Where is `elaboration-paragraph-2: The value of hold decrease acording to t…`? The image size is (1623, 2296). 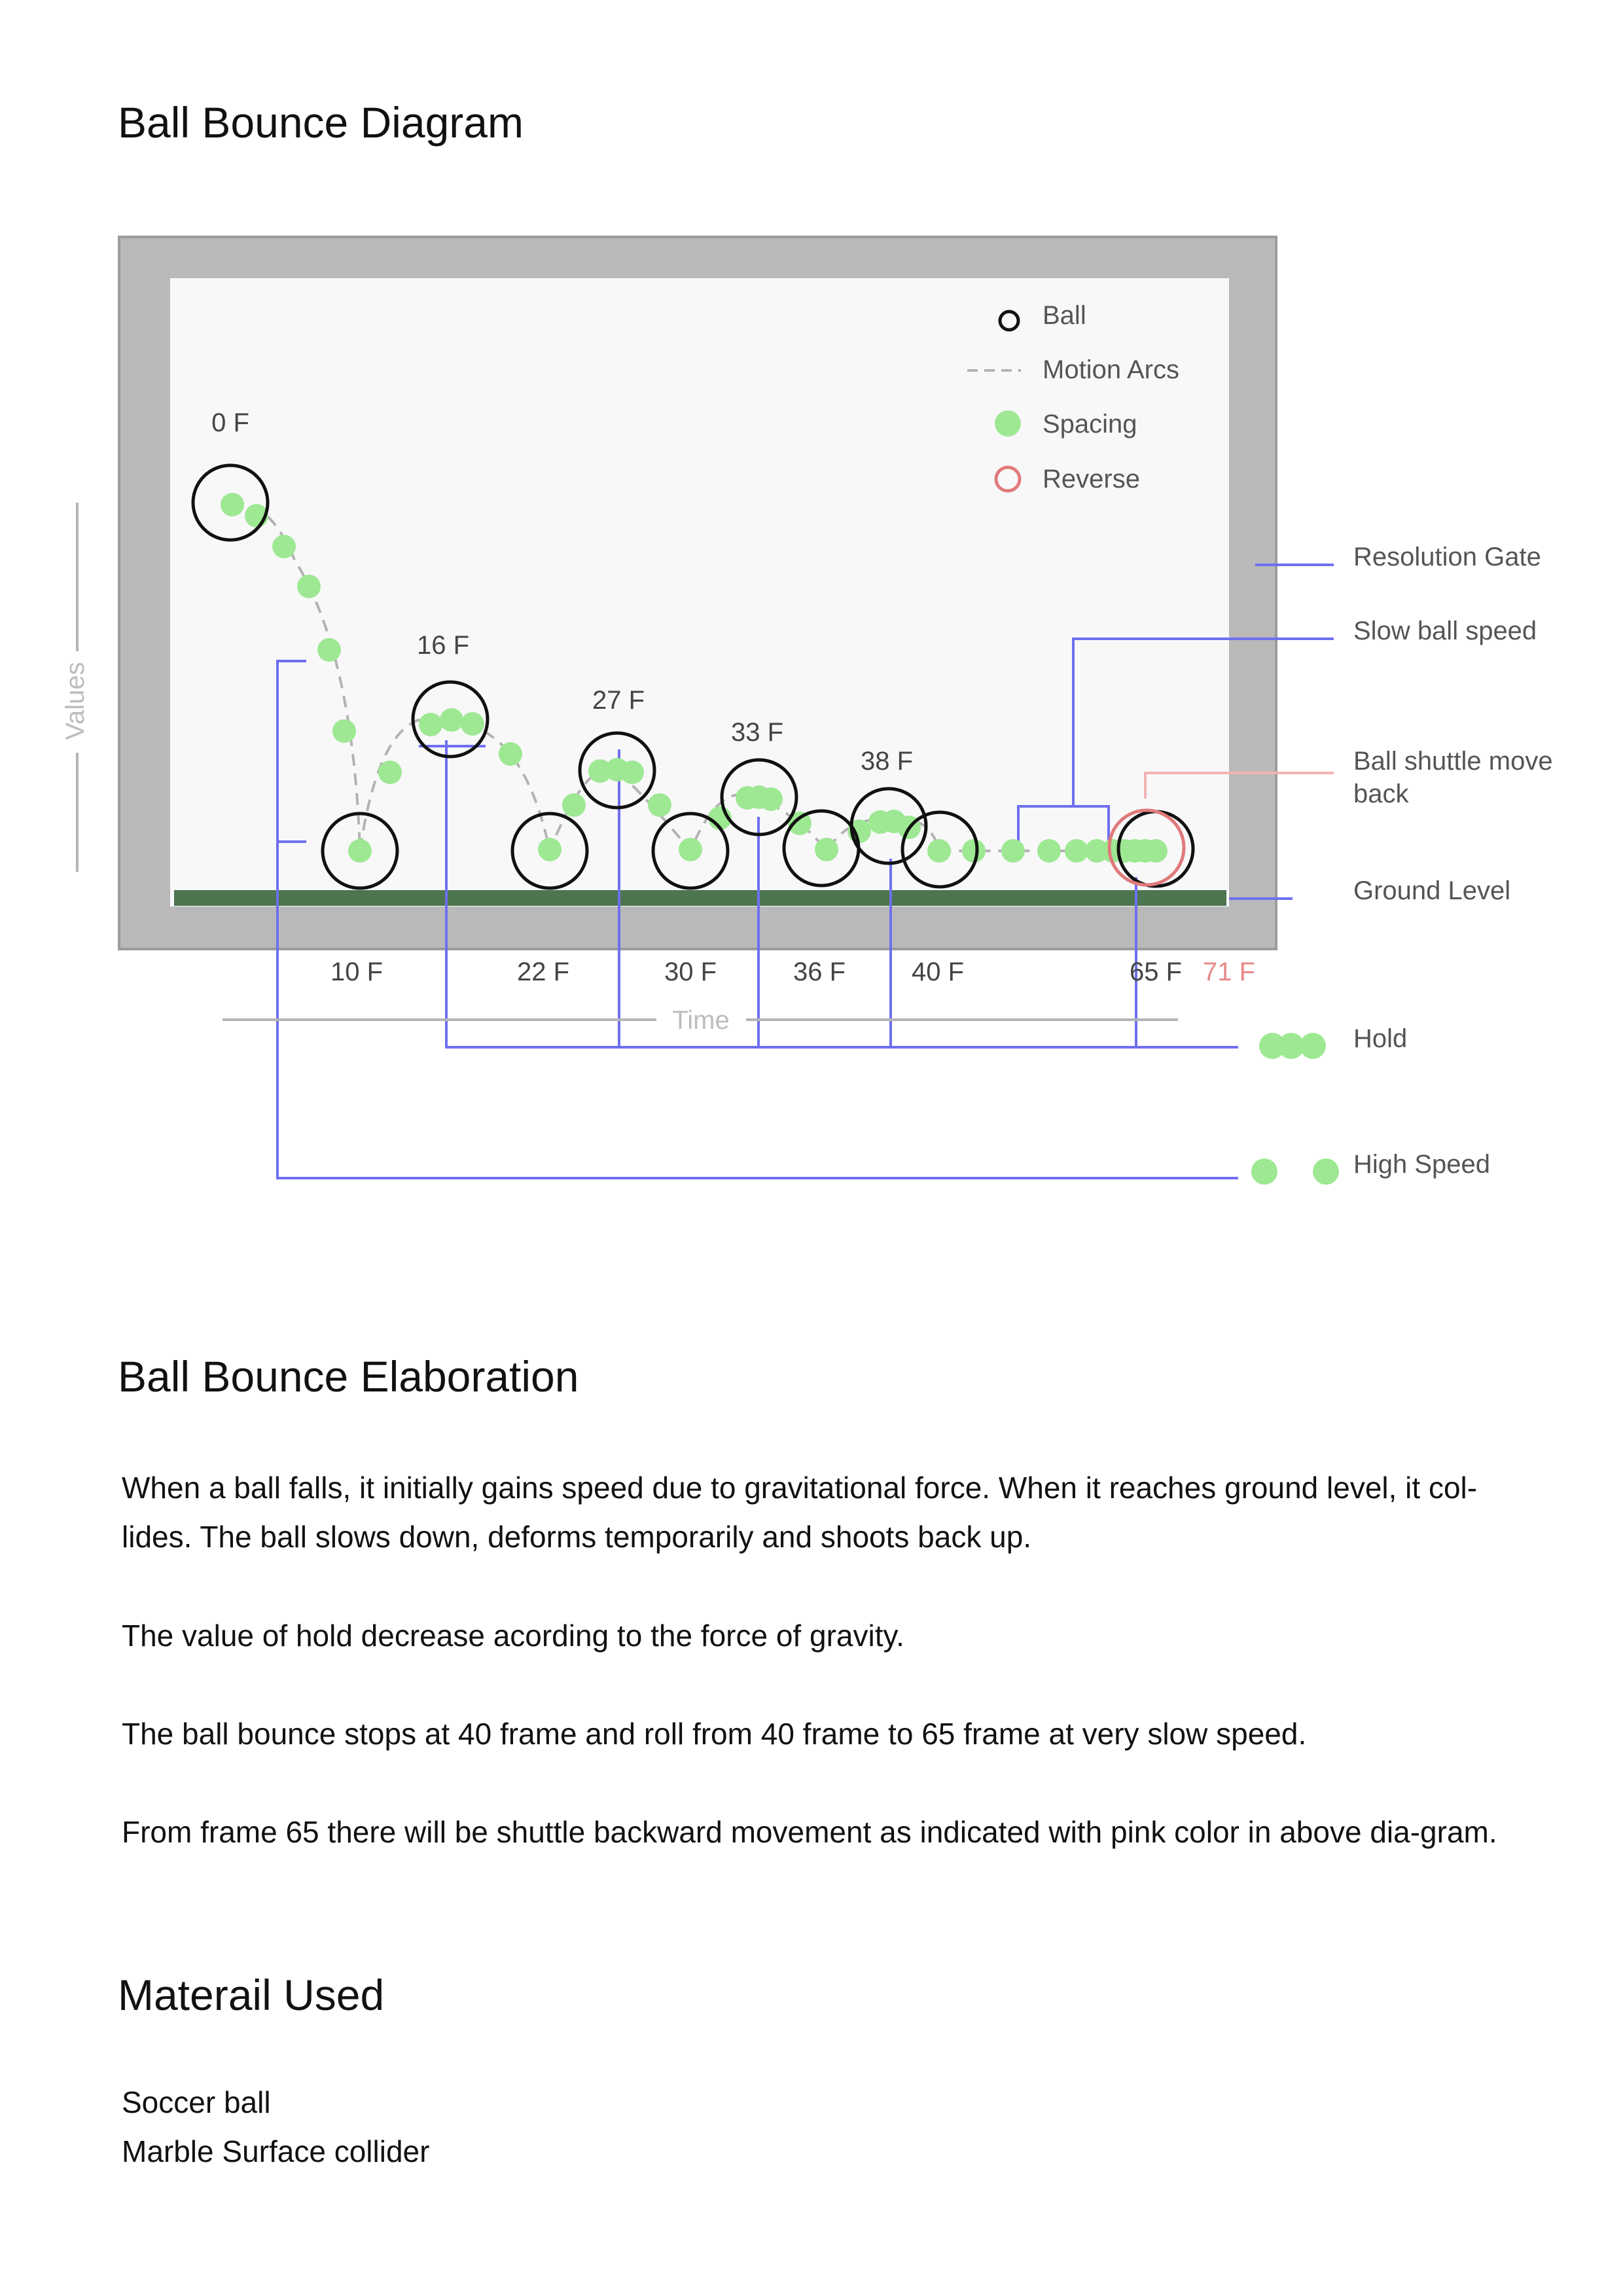
elaboration-paragraph-2: The value of hold decrease acording to t… is located at coordinates (513, 1636).